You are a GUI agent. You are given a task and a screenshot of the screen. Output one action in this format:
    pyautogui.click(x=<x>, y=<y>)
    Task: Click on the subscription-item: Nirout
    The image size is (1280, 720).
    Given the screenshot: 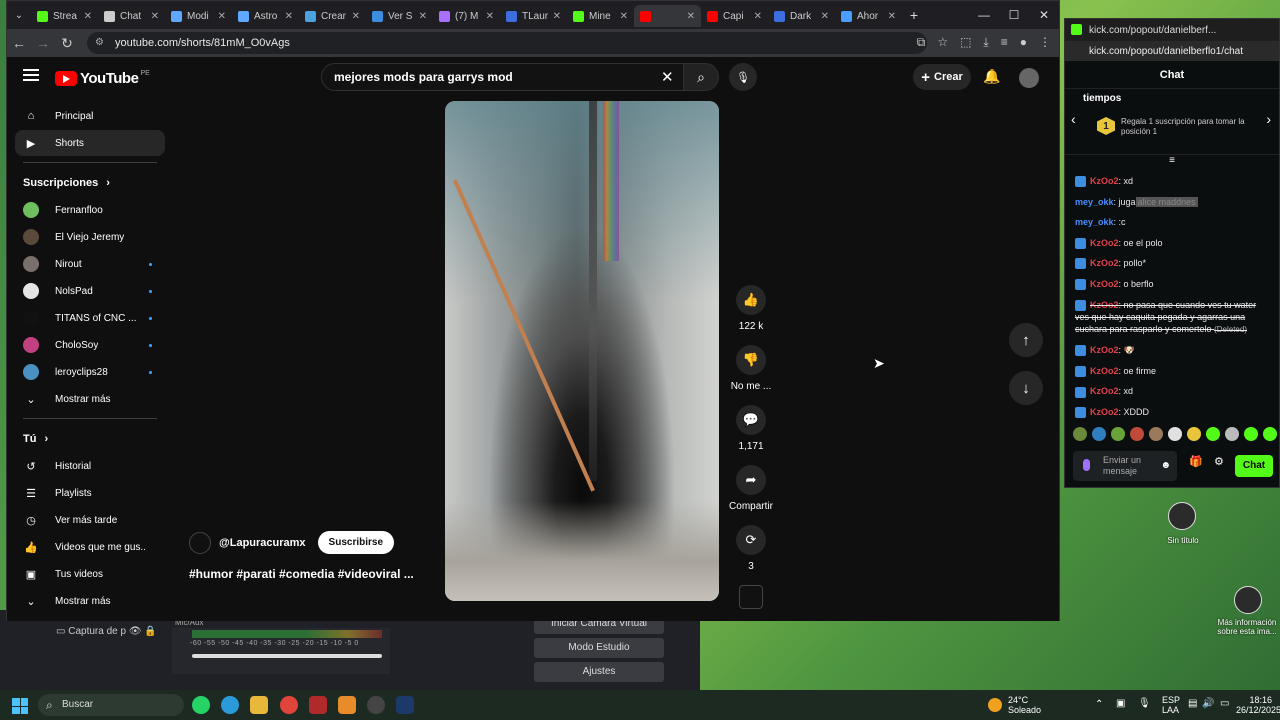 What is the action you would take?
    pyautogui.click(x=90, y=264)
    